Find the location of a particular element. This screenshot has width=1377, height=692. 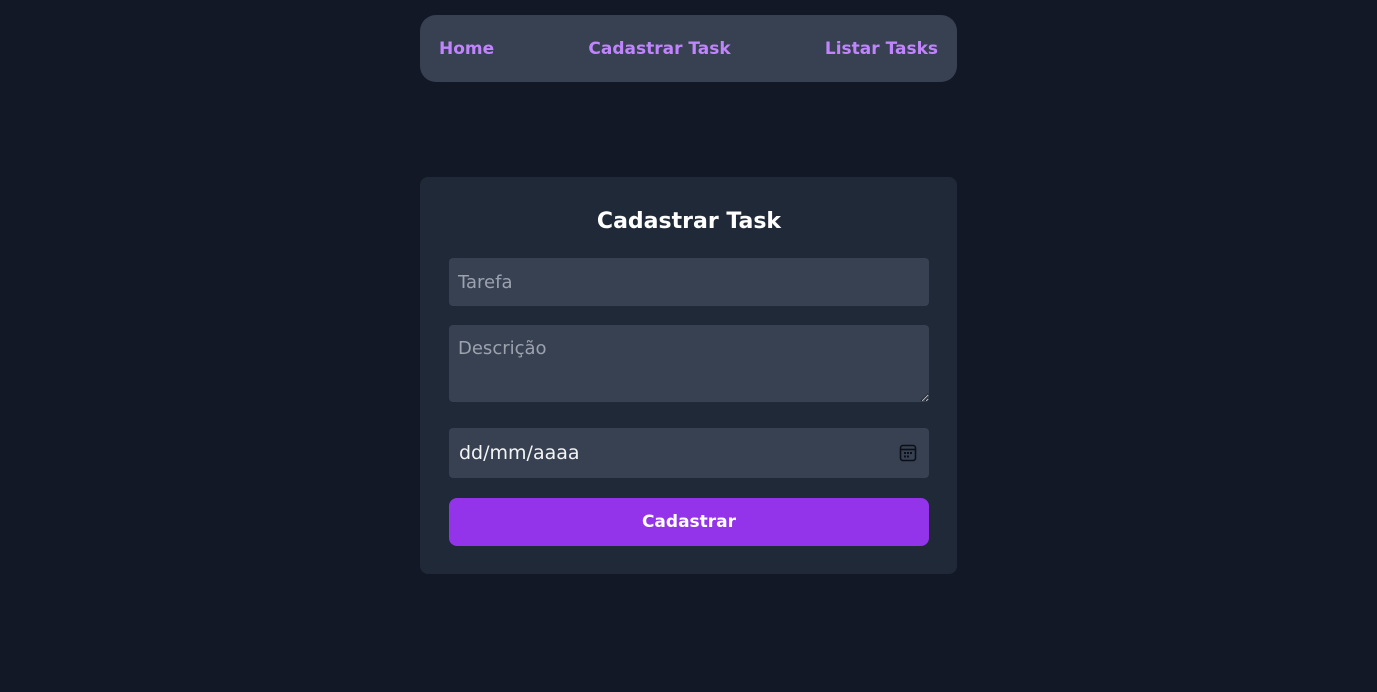

date-placeholder: dd/mm/aaaa is located at coordinates (519, 453).